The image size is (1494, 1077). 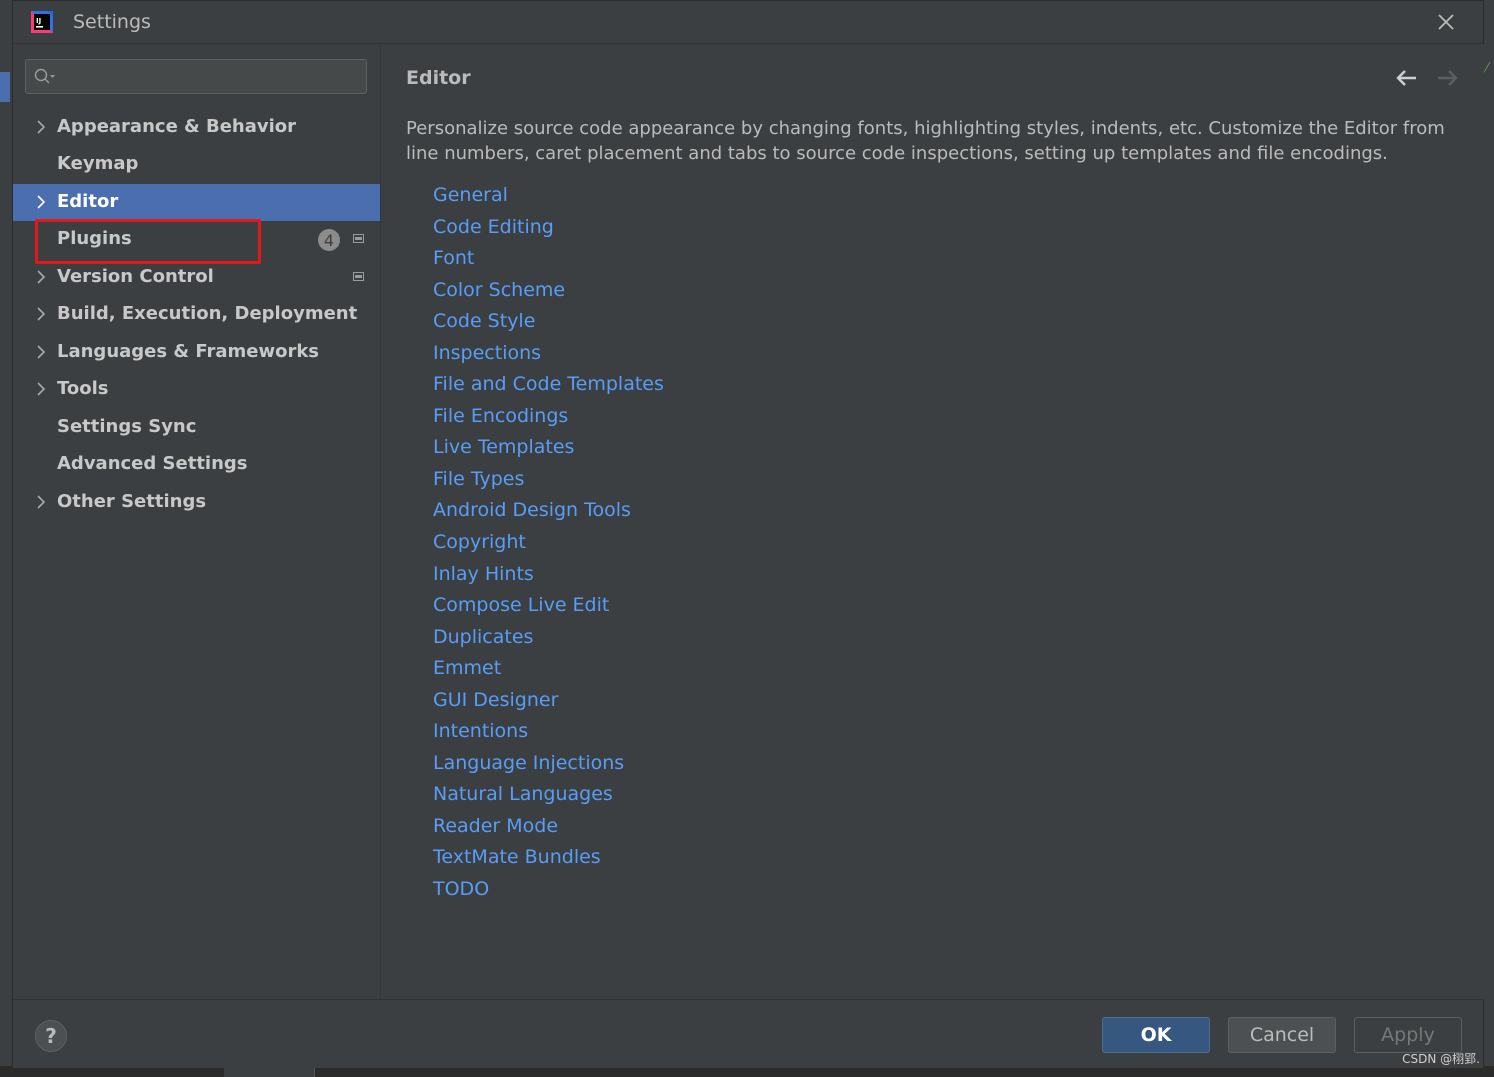 What do you see at coordinates (548, 734) in the screenshot?
I see `link-intentions: Intentions` at bounding box center [548, 734].